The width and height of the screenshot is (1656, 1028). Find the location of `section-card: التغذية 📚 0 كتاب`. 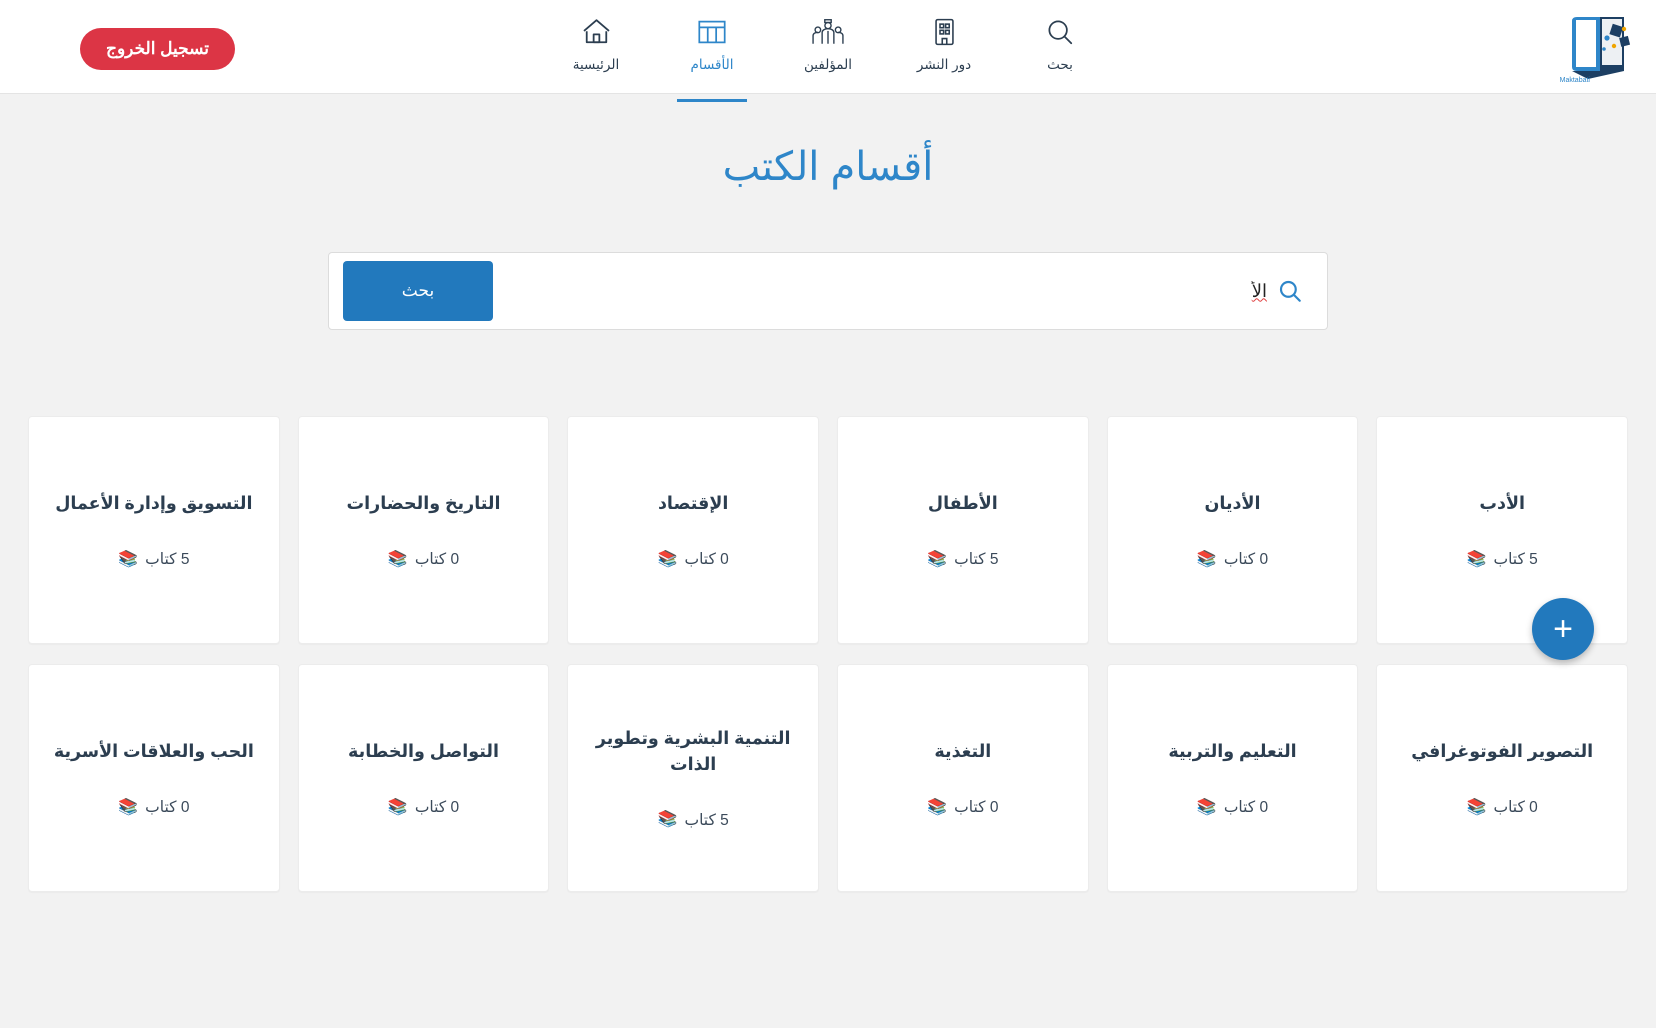

section-card: التغذية 📚 0 كتاب is located at coordinates (963, 778).